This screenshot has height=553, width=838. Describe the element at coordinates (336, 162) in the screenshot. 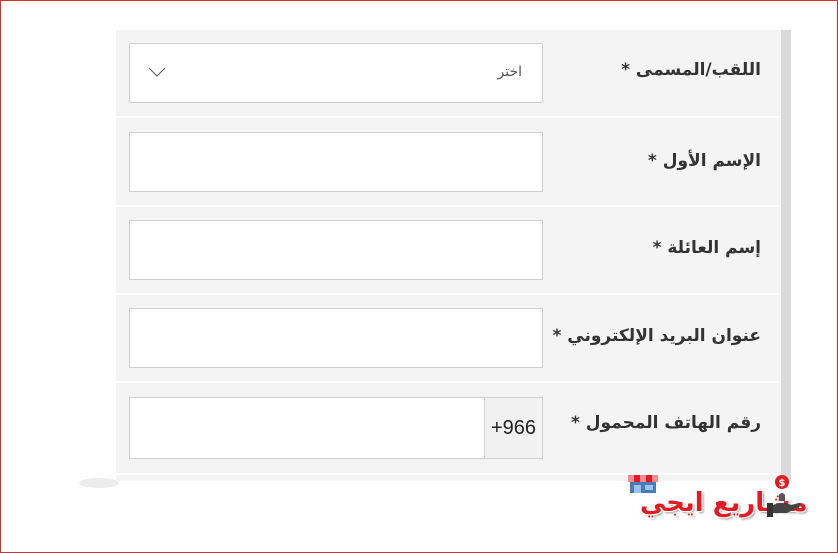

I see `first-name-input` at that location.